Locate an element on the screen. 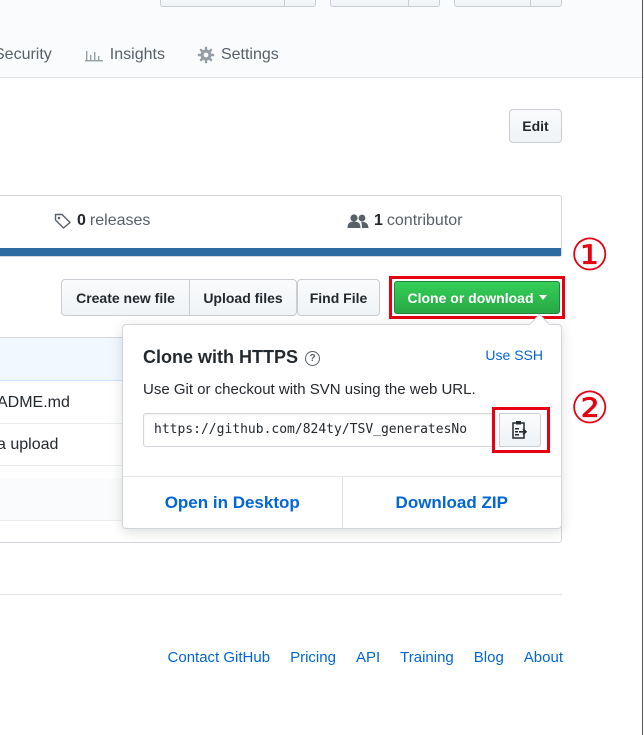  language-bar is located at coordinates (280, 252).